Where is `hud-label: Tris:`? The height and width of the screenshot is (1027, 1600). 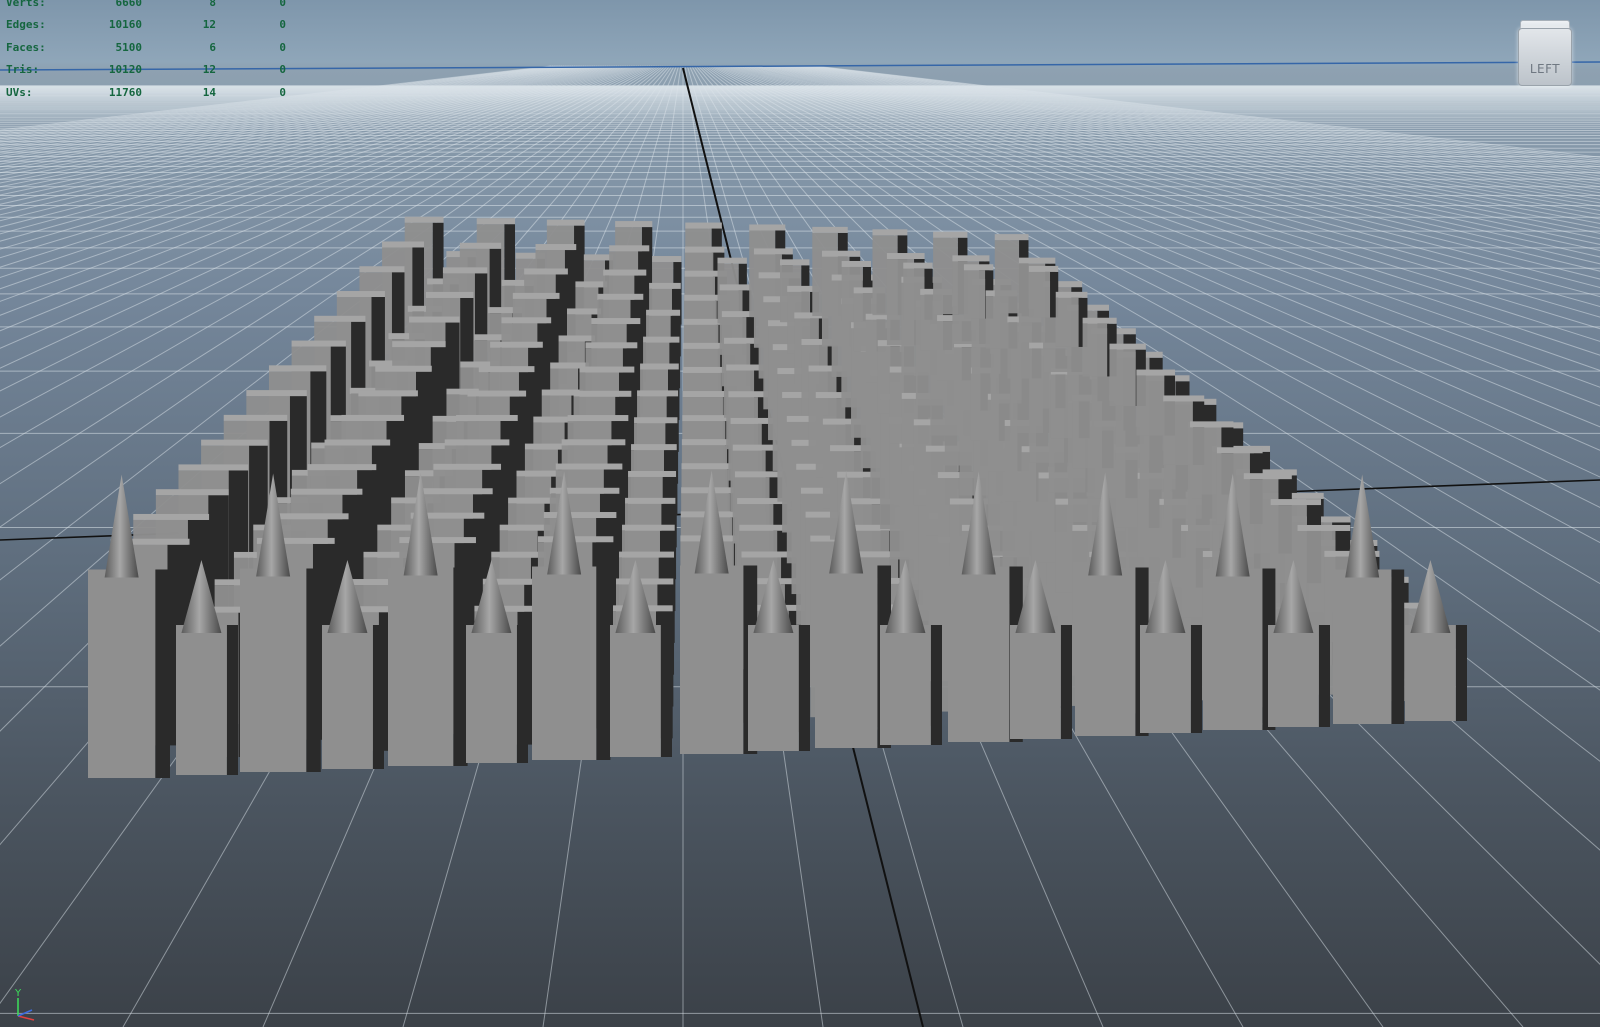
hud-label: Tris: is located at coordinates (23, 70).